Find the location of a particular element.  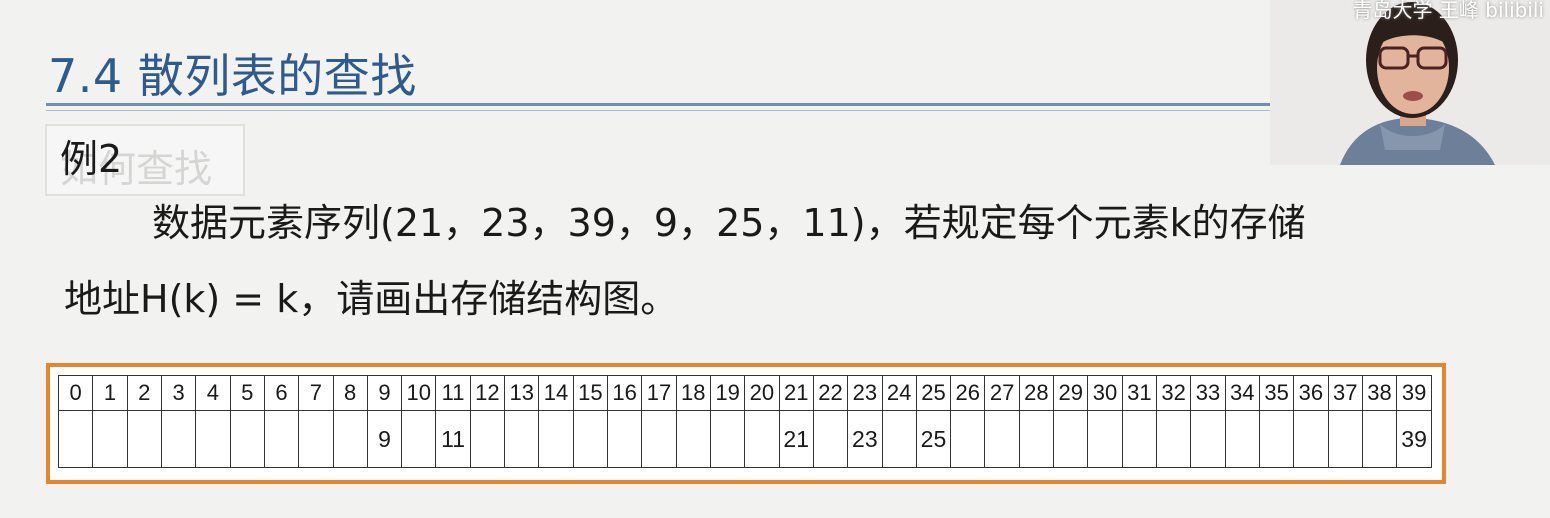

value-cell: 21 is located at coordinates (796, 439).